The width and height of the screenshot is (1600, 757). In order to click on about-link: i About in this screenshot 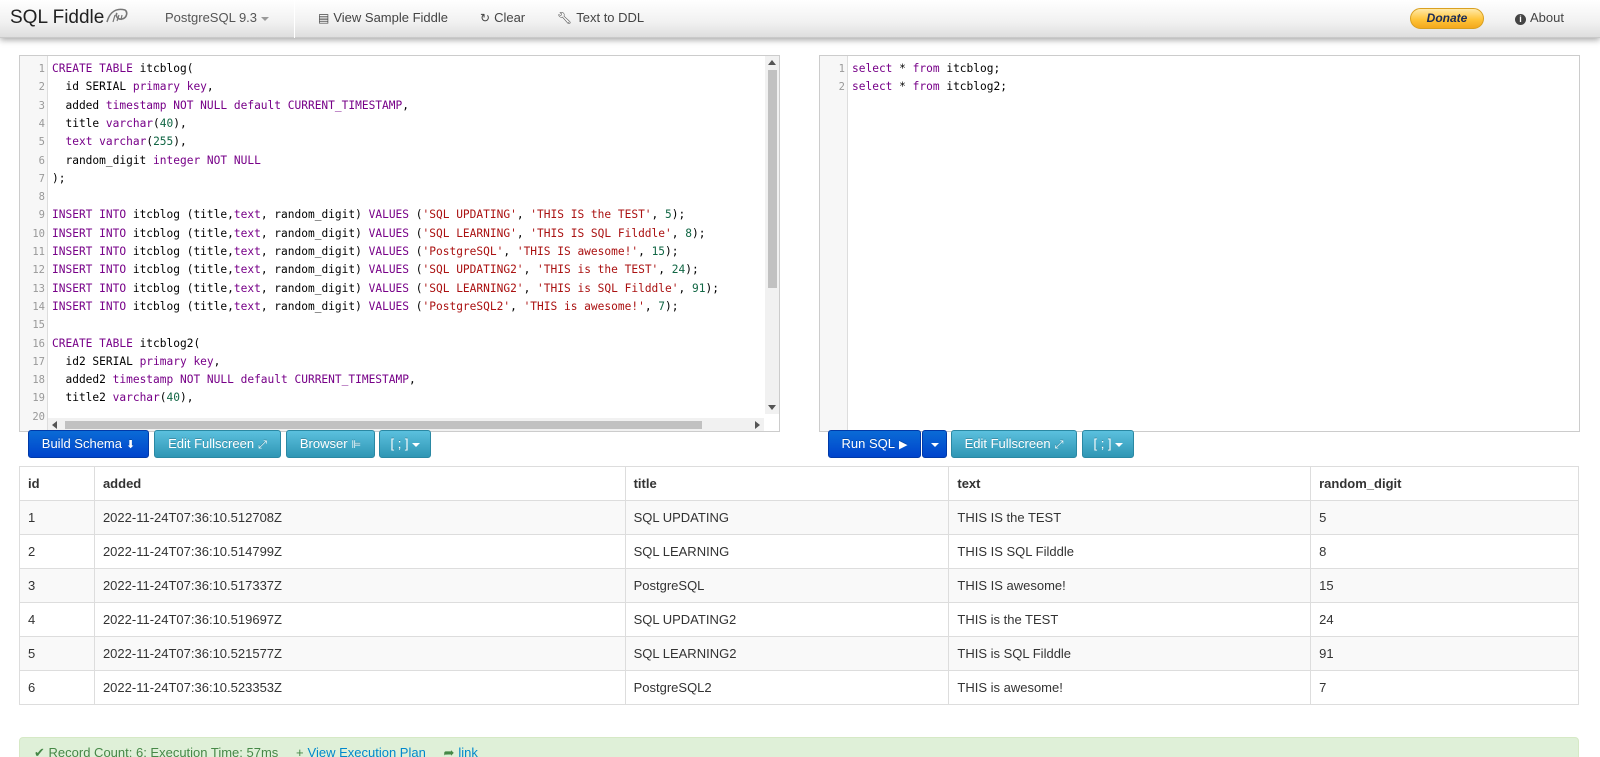, I will do `click(1539, 17)`.